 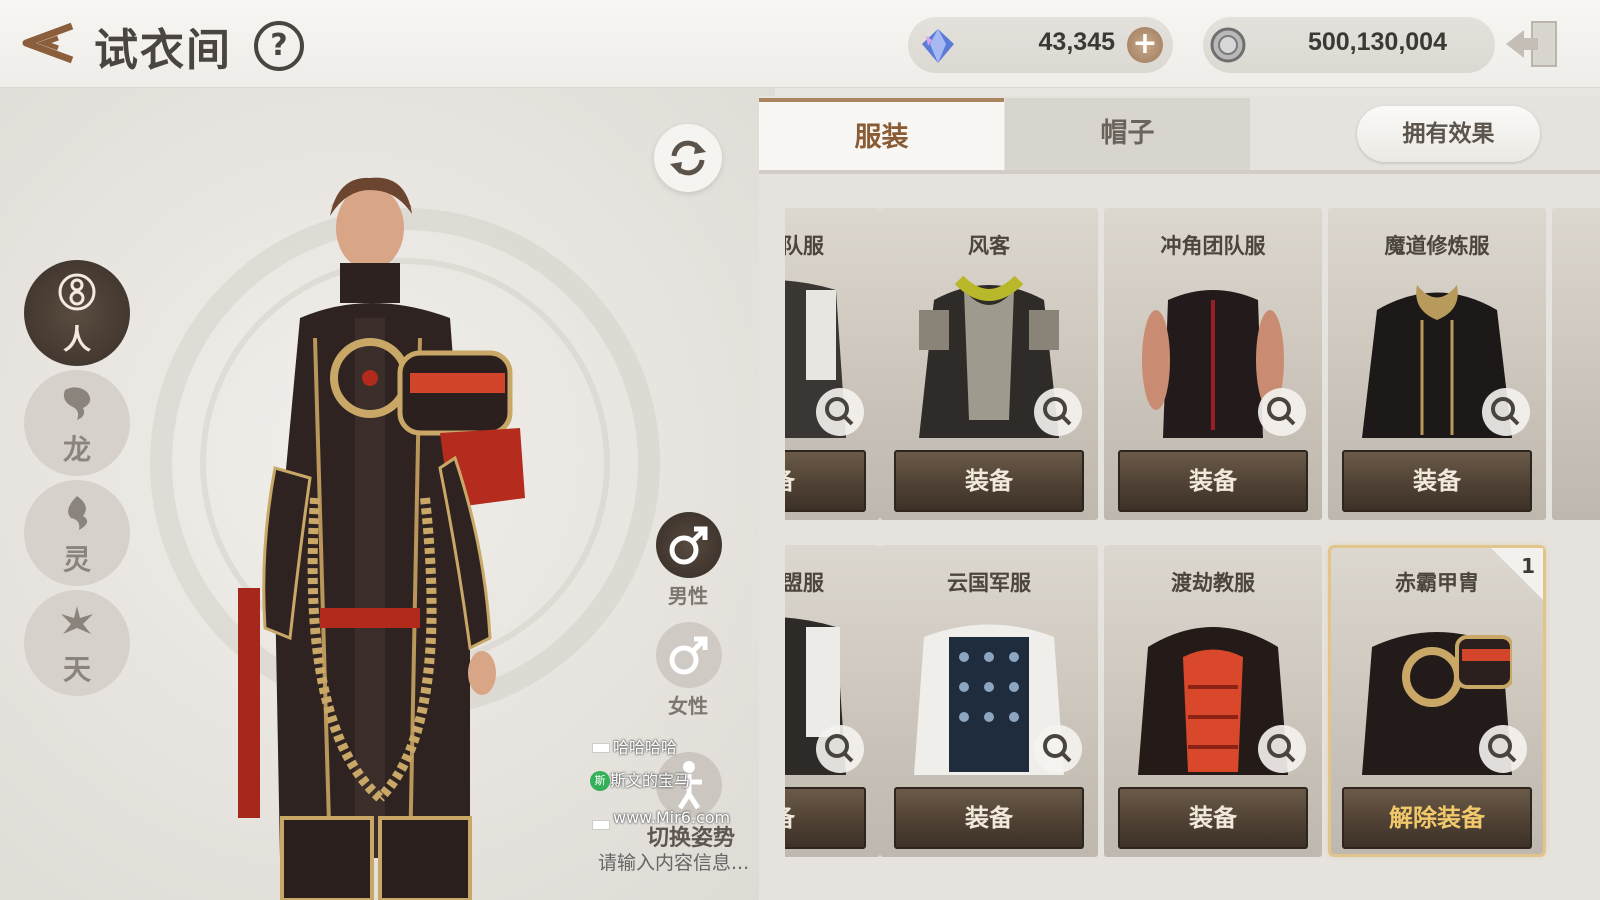 What do you see at coordinates (672, 817) in the screenshot?
I see `chat-message: www.Mir6.com` at bounding box center [672, 817].